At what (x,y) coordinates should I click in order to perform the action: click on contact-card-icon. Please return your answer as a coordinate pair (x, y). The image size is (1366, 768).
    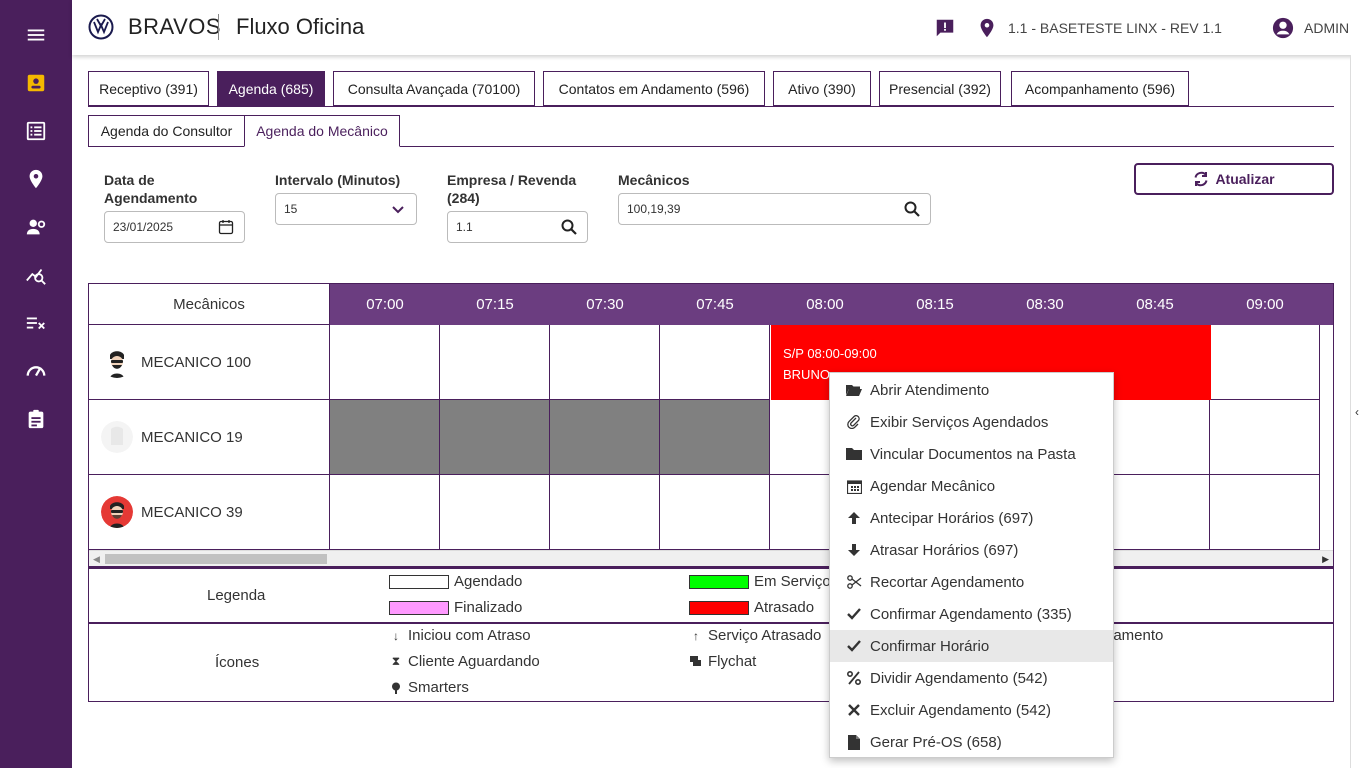
    Looking at the image, I should click on (36, 83).